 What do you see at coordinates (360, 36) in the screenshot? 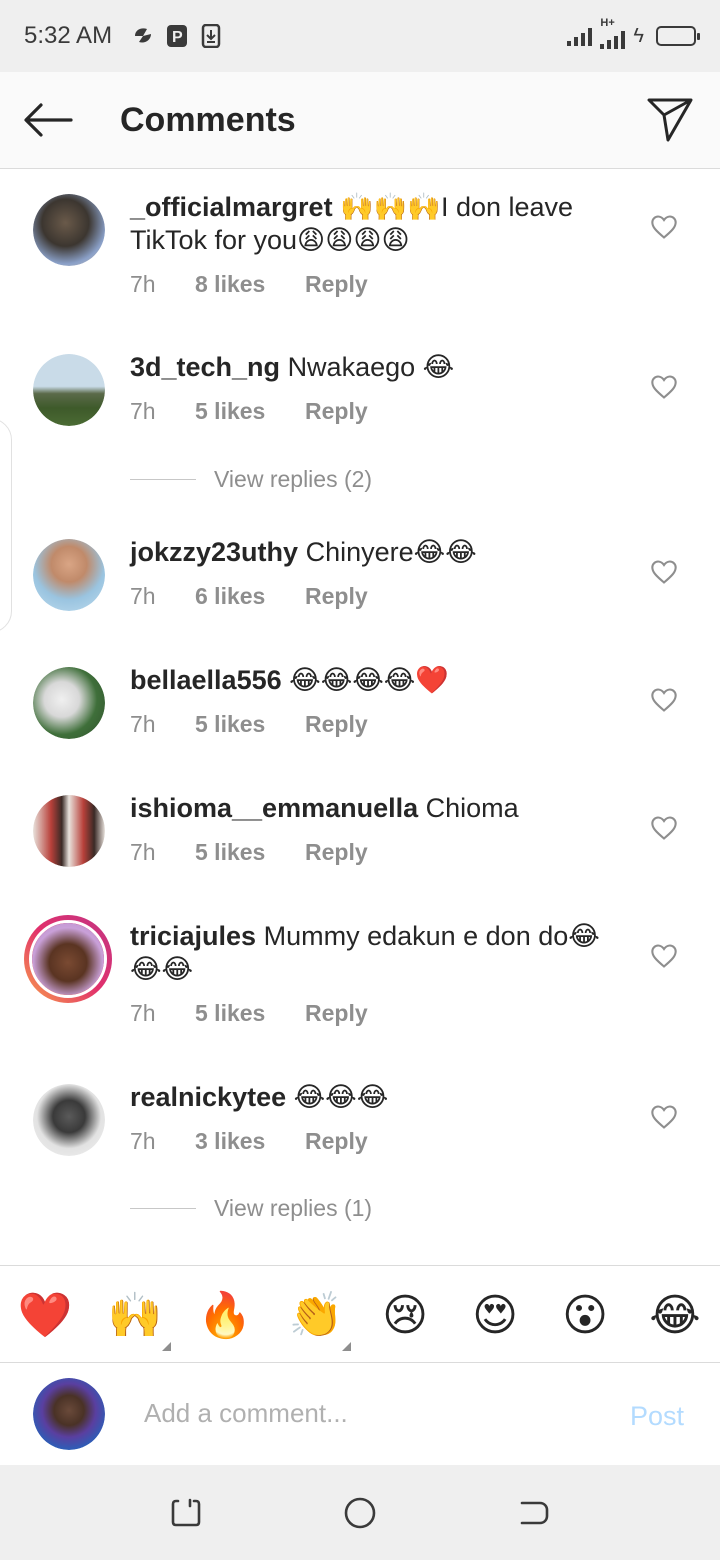
I see `status-bar: 5:32 AM P H+ ϟ` at bounding box center [360, 36].